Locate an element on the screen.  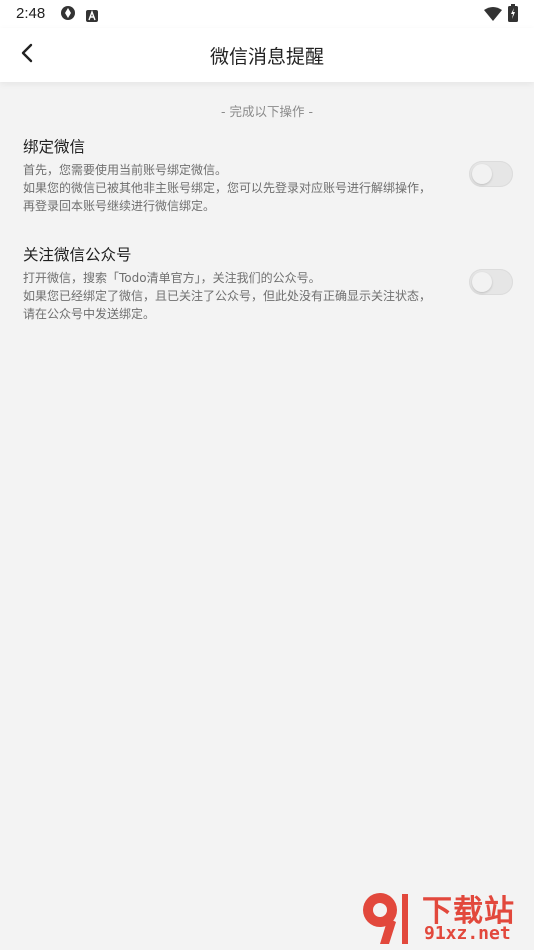
setting-title: 绑定微信 is located at coordinates (54, 147).